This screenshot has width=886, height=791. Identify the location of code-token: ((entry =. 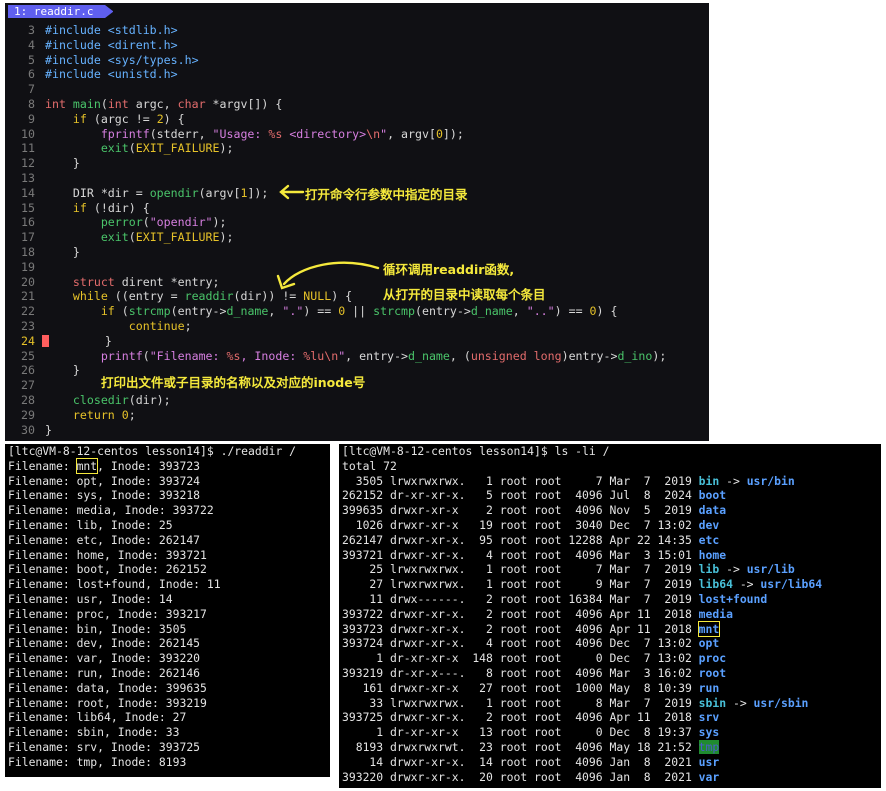
(146, 296).